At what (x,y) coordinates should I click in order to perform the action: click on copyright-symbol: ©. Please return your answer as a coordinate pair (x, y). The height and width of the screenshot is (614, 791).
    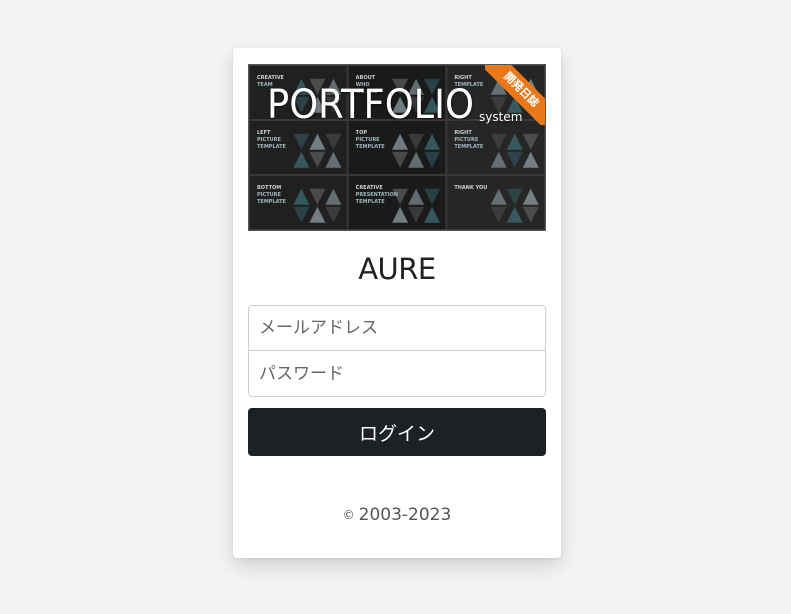
    Looking at the image, I should click on (348, 515).